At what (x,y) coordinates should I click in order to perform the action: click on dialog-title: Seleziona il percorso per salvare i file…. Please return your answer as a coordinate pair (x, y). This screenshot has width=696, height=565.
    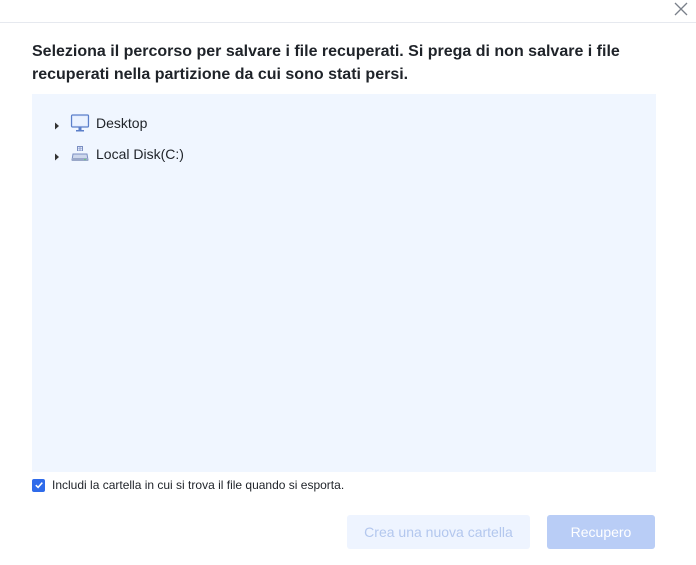
    Looking at the image, I should click on (326, 63).